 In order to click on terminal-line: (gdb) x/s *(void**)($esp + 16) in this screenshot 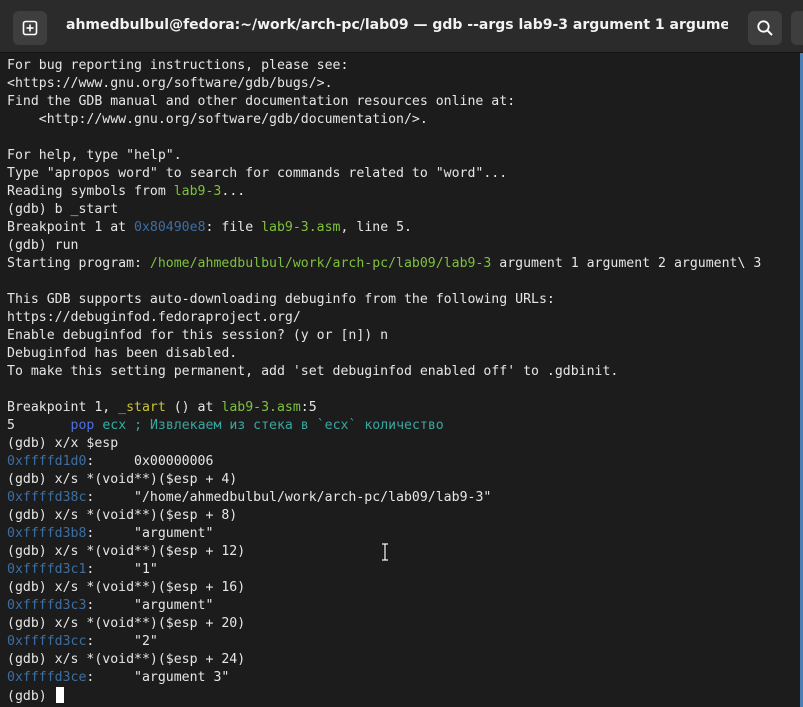, I will do `click(384, 588)`.